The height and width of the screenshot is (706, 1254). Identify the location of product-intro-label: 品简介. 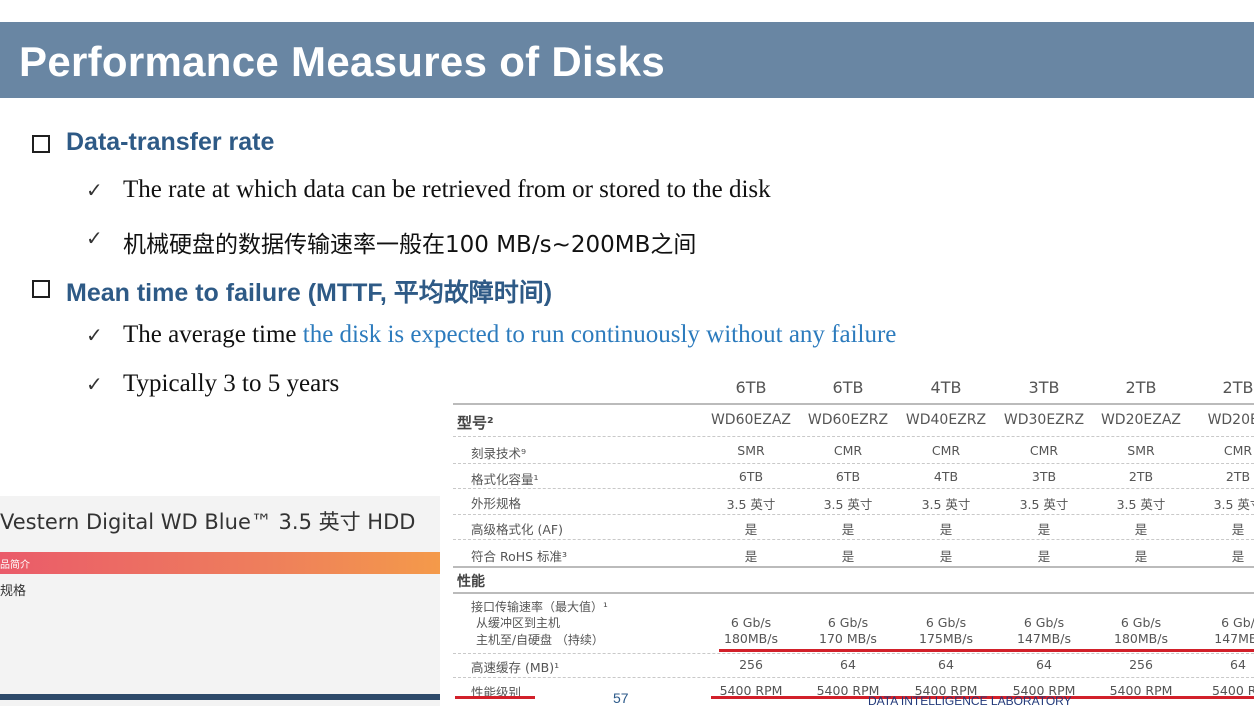
(15, 565).